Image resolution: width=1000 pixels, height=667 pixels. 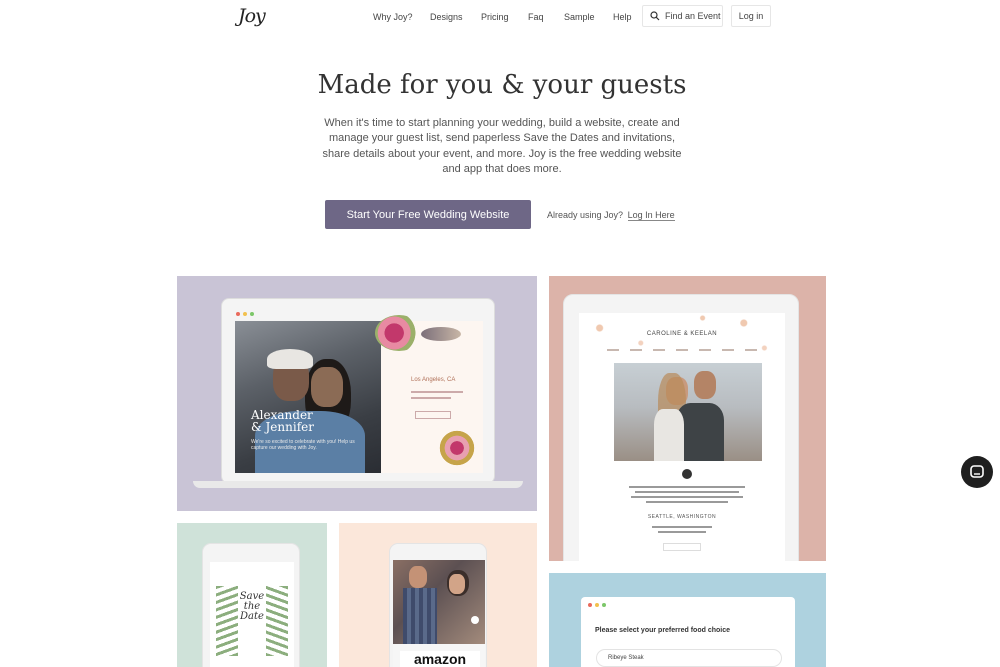 I want to click on monogram-icon, so click(x=687, y=474).